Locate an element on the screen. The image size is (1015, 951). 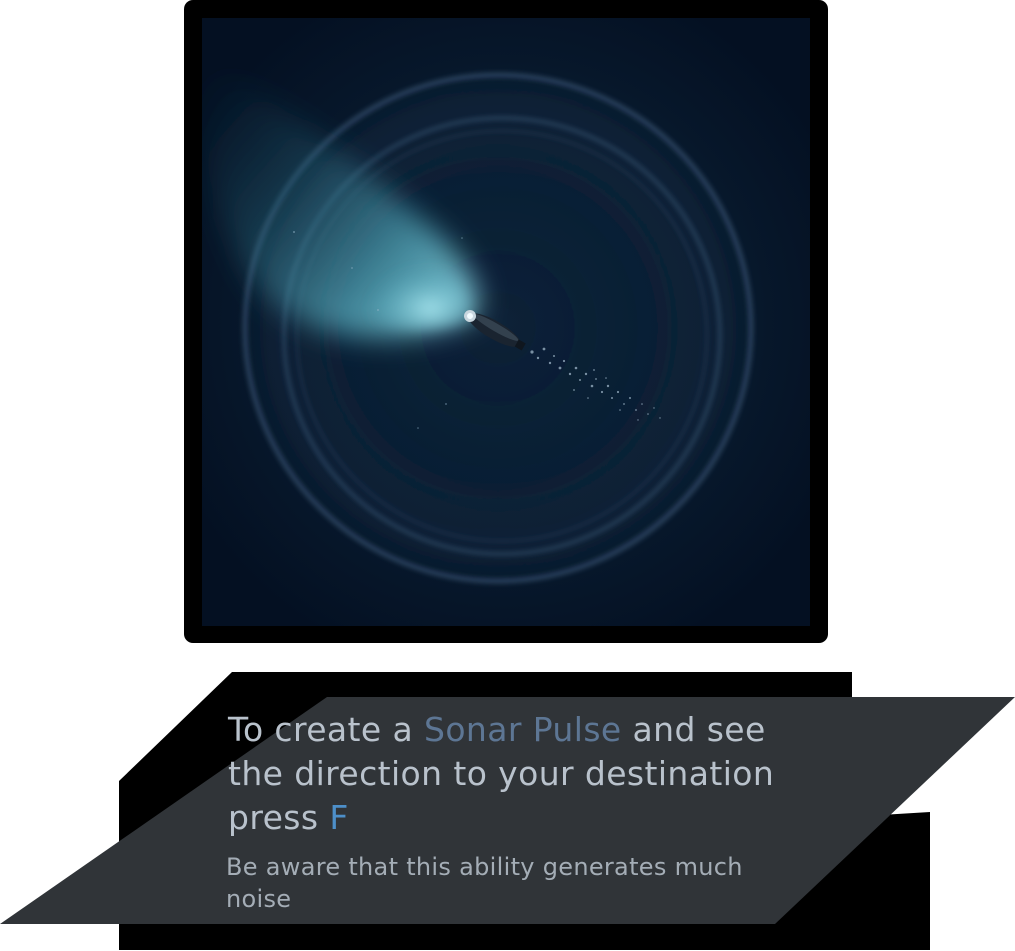
instruction-text-part: To create a is located at coordinates (326, 729).